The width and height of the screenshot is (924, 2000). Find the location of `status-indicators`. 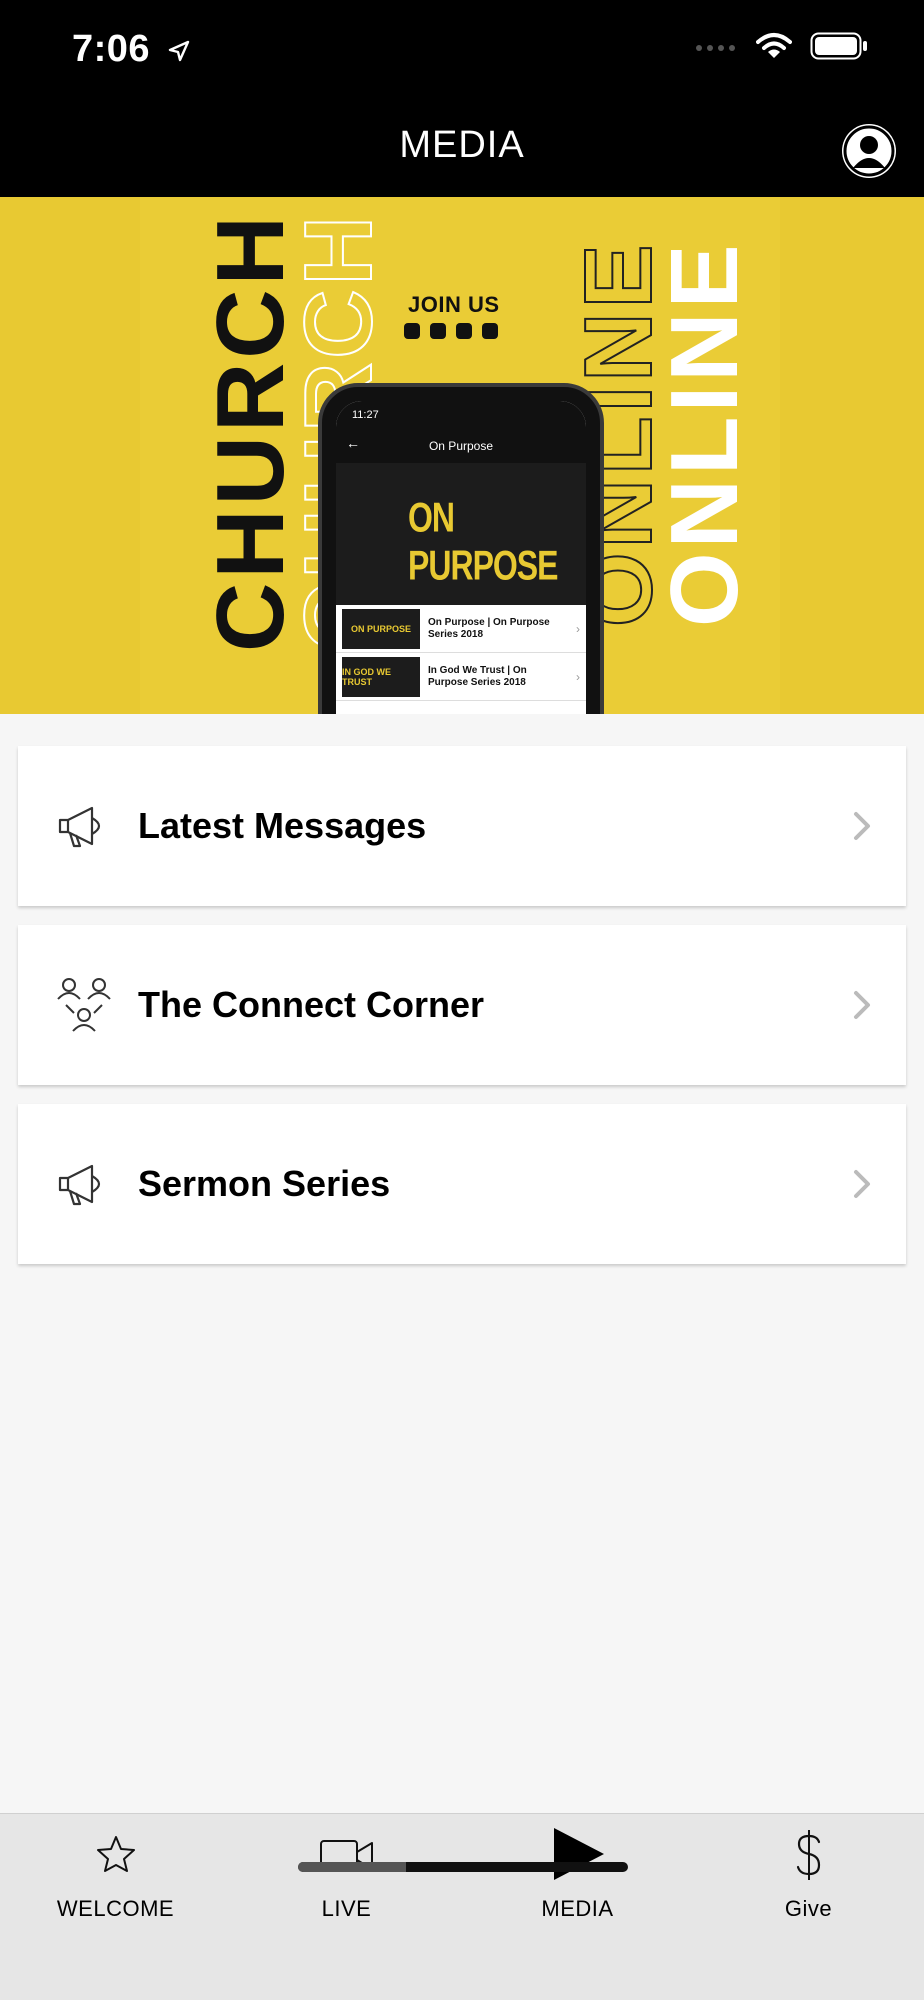

status-indicators is located at coordinates (781, 46).